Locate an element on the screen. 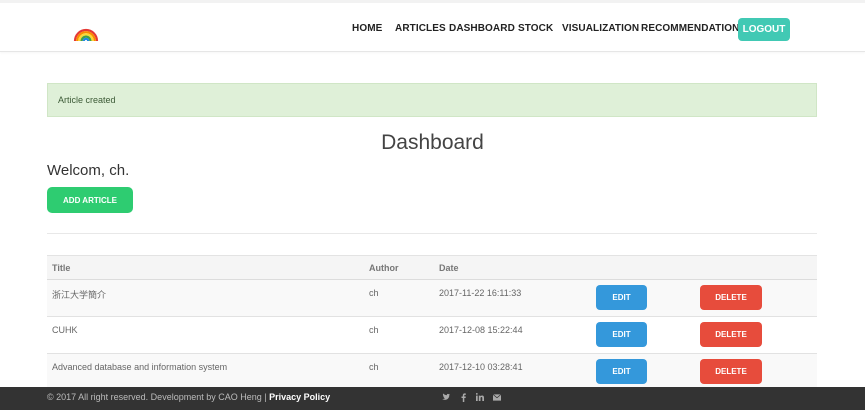 The width and height of the screenshot is (865, 410). linkedin-icon is located at coordinates (480, 397).